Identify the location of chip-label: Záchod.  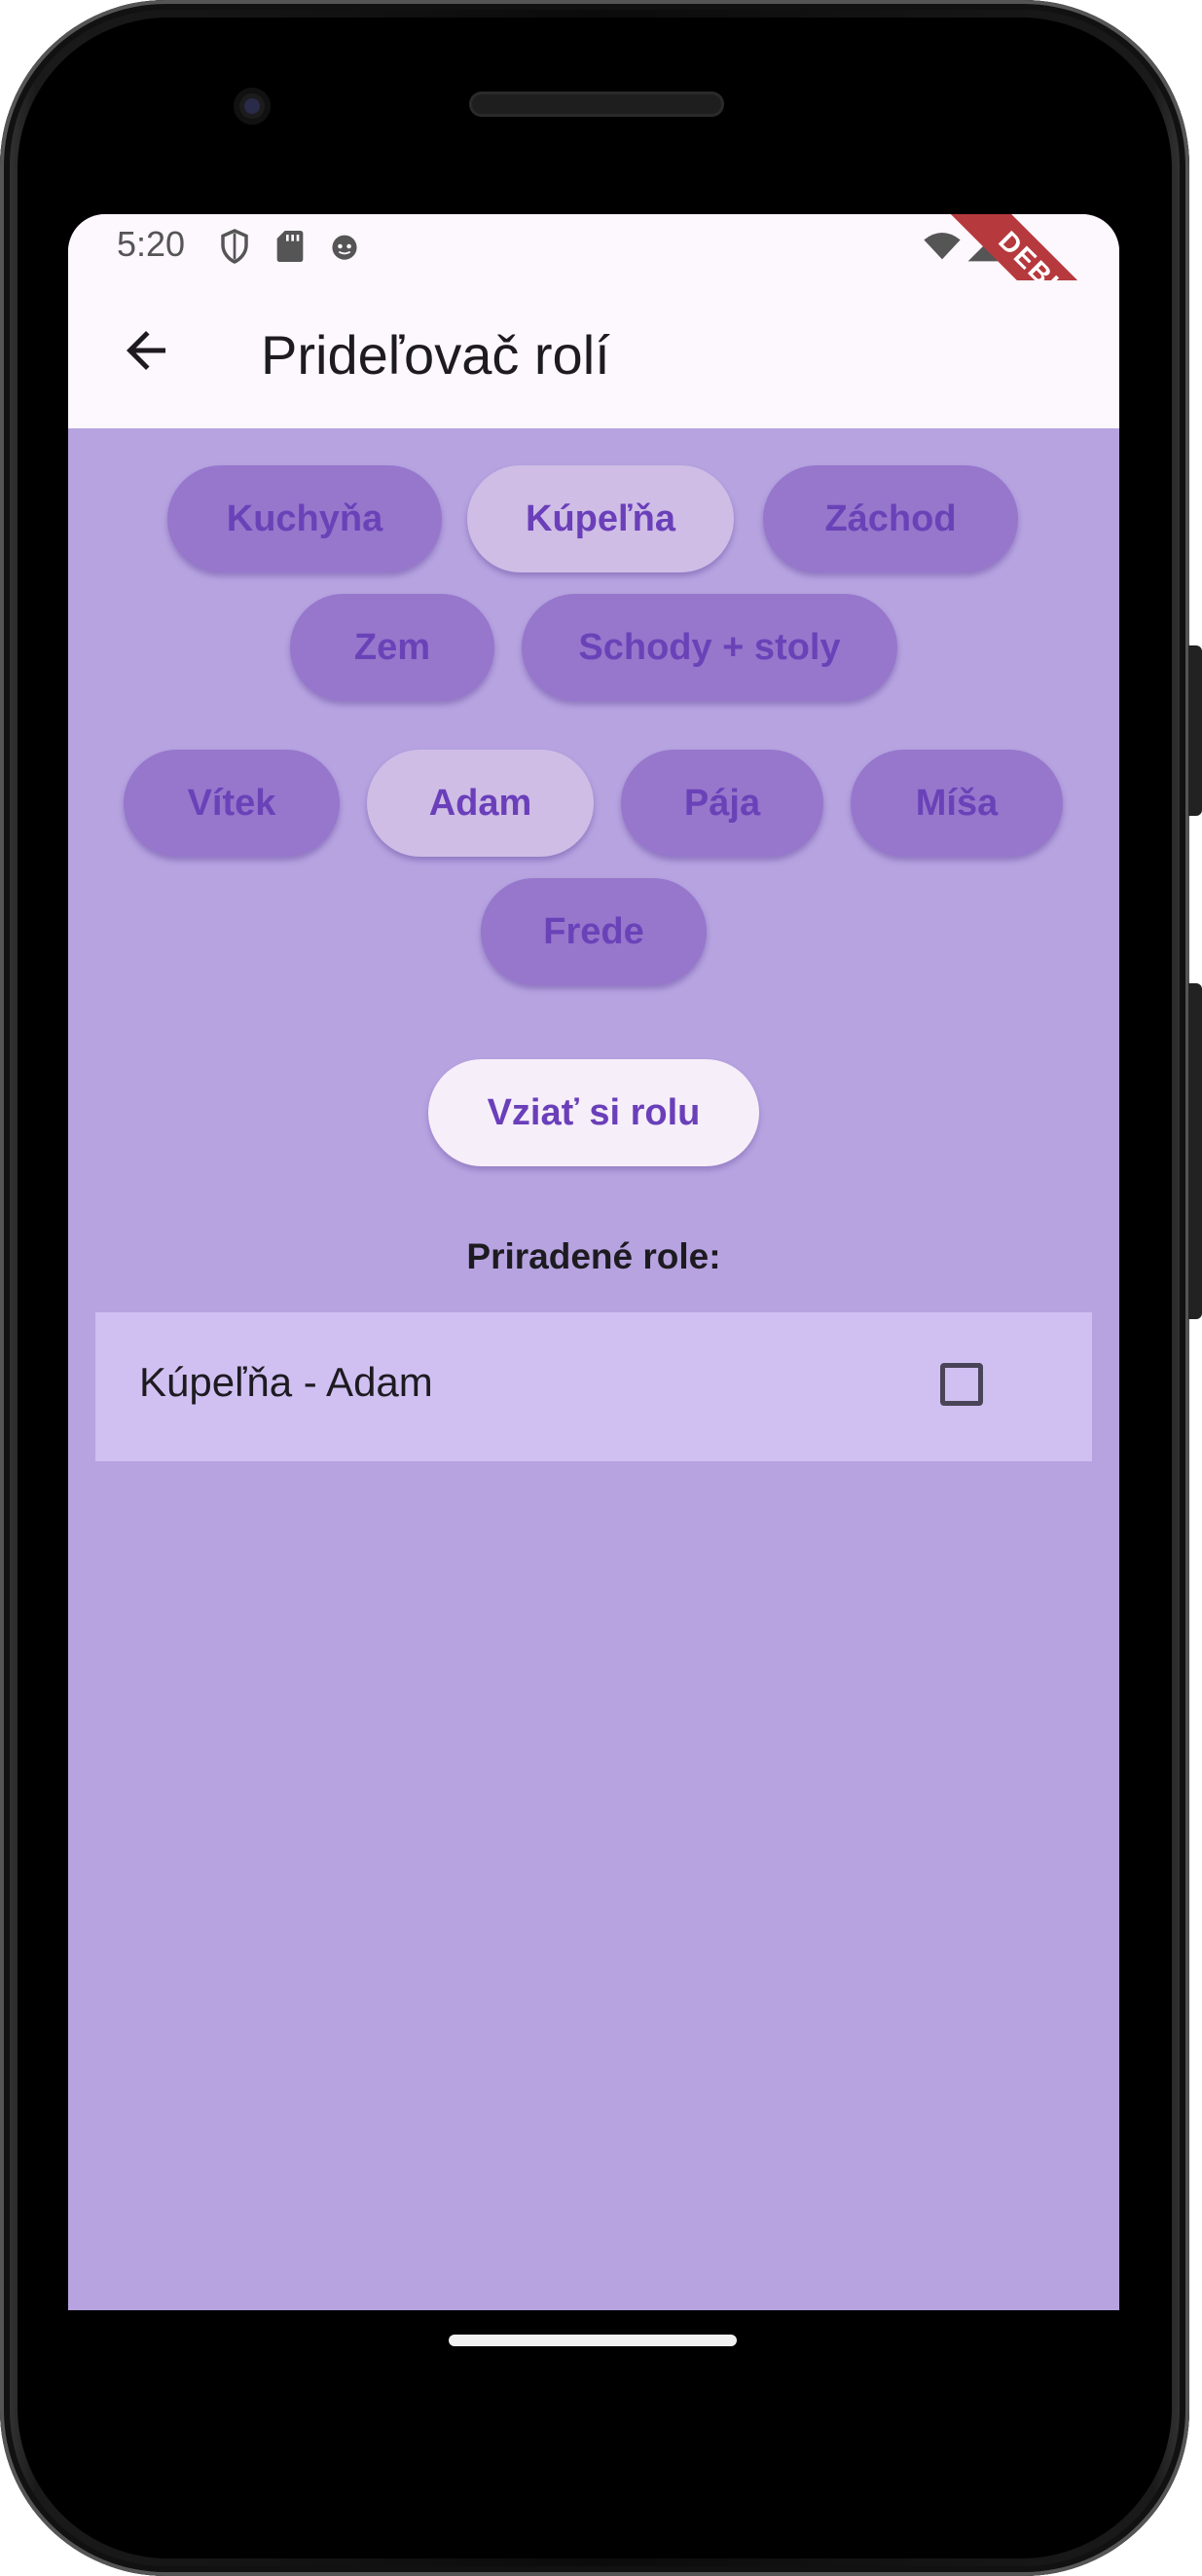
(890, 518).